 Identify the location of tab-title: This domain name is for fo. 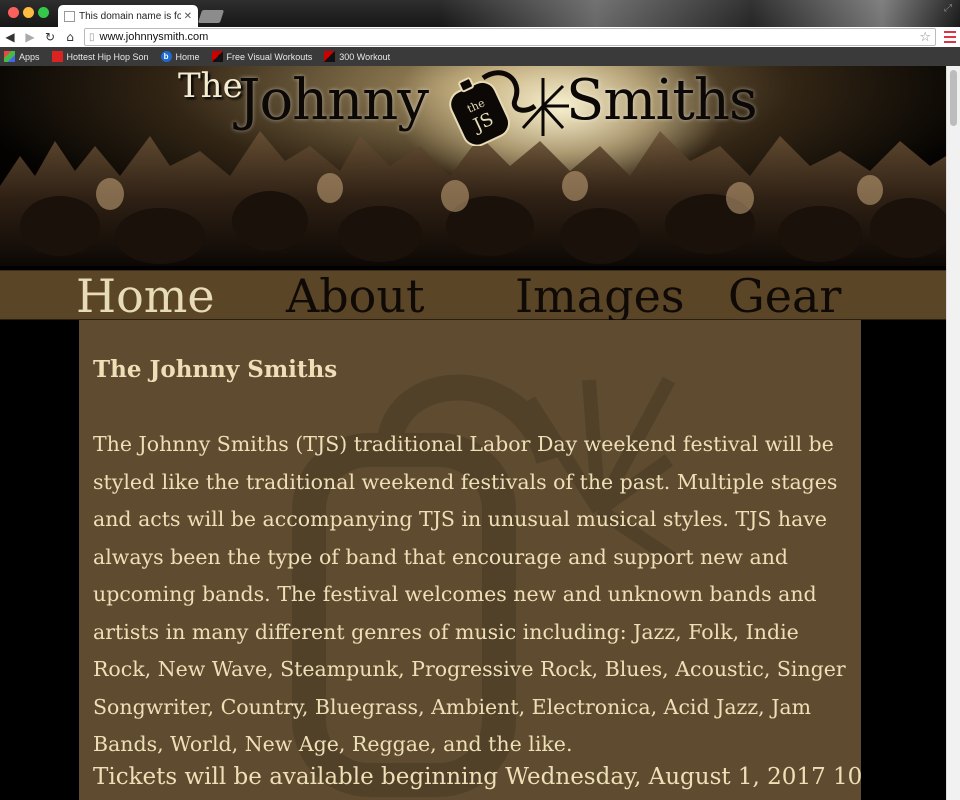
(130, 16).